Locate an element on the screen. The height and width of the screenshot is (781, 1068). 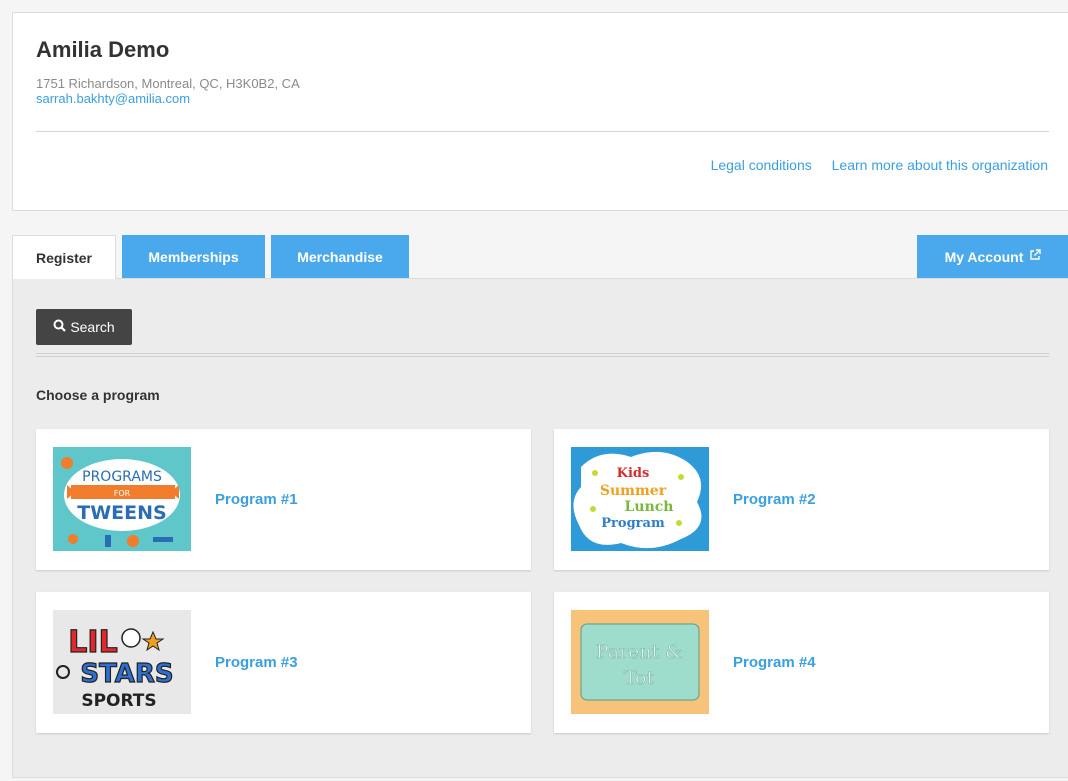
program-card-4: Parent & Tot Program #4 is located at coordinates (801, 662).